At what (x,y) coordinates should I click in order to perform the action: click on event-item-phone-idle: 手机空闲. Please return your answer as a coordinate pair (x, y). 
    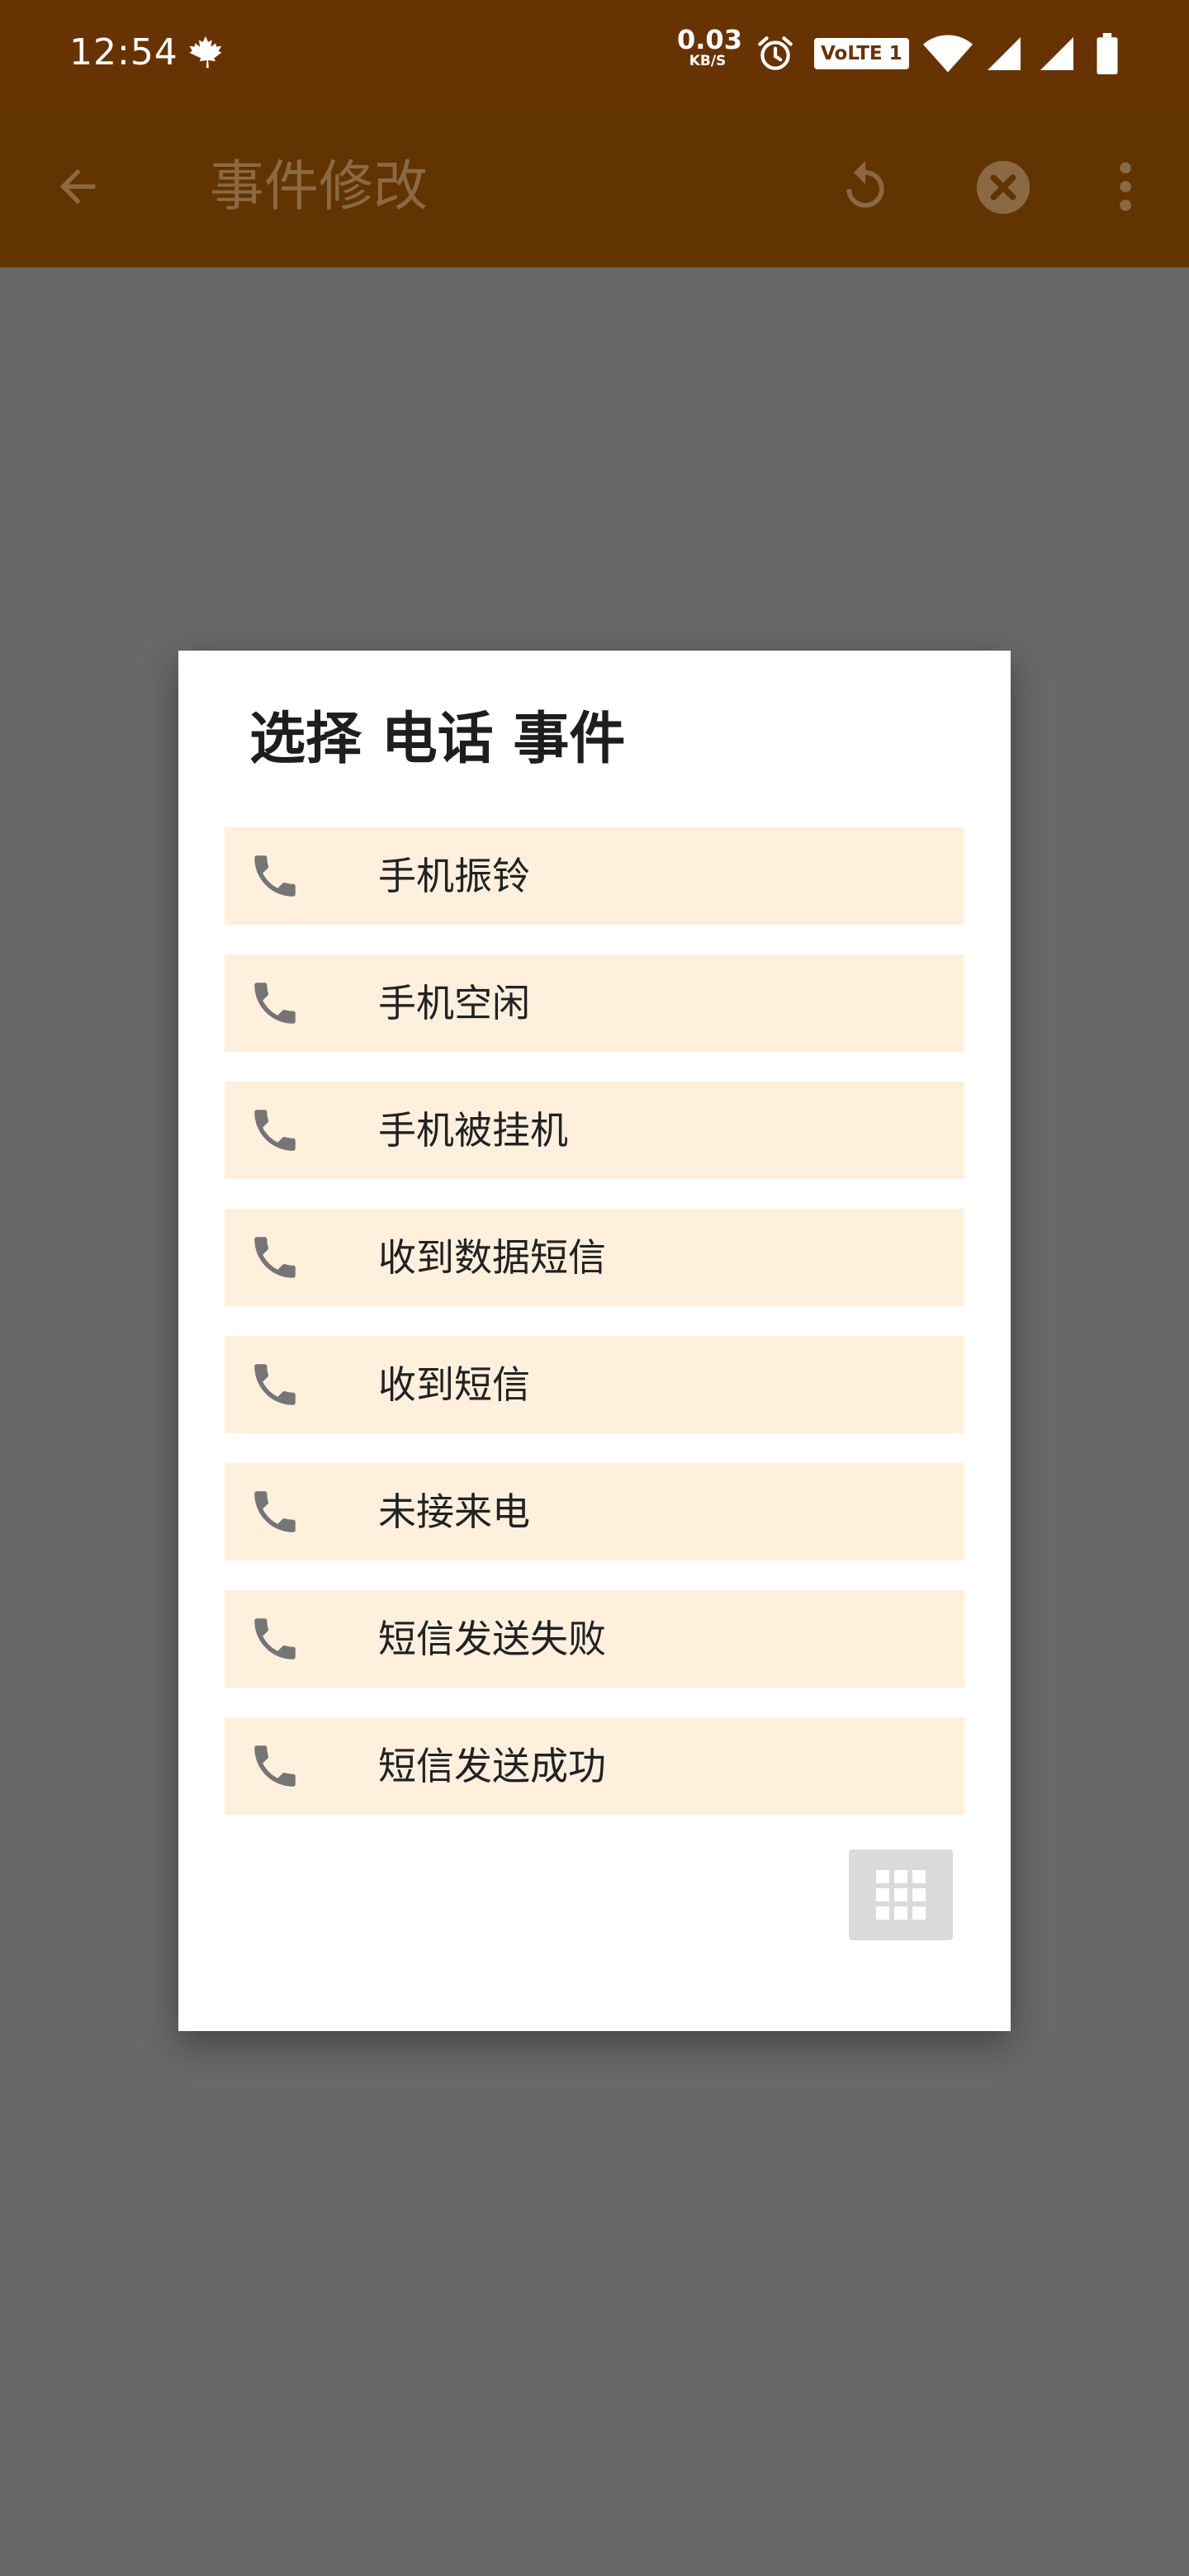
    Looking at the image, I should click on (594, 1003).